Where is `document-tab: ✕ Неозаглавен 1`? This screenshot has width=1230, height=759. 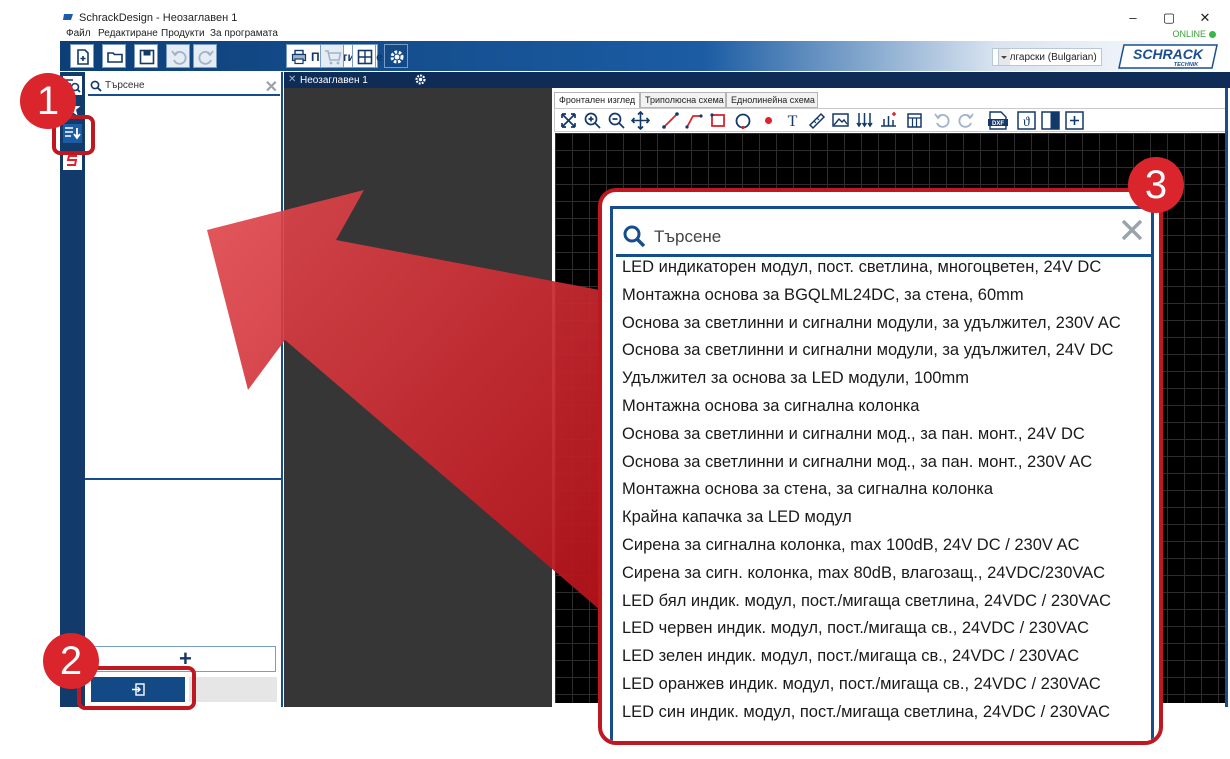 document-tab: ✕ Неозаглавен 1 is located at coordinates (358, 80).